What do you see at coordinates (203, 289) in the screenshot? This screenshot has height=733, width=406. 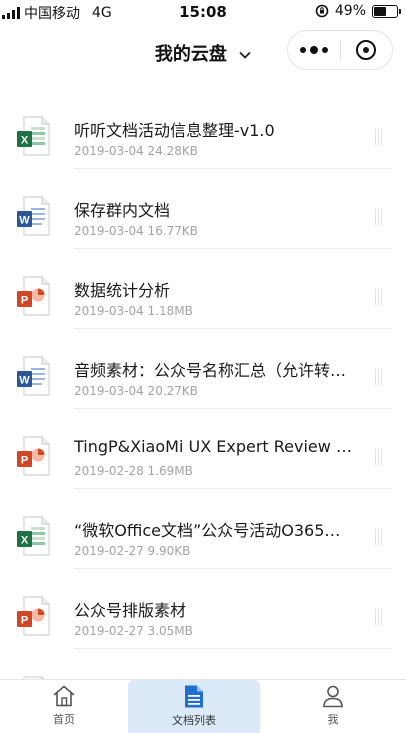 I see `document-list-item: P 数据统计分析 2019-03-04 1.18MB` at bounding box center [203, 289].